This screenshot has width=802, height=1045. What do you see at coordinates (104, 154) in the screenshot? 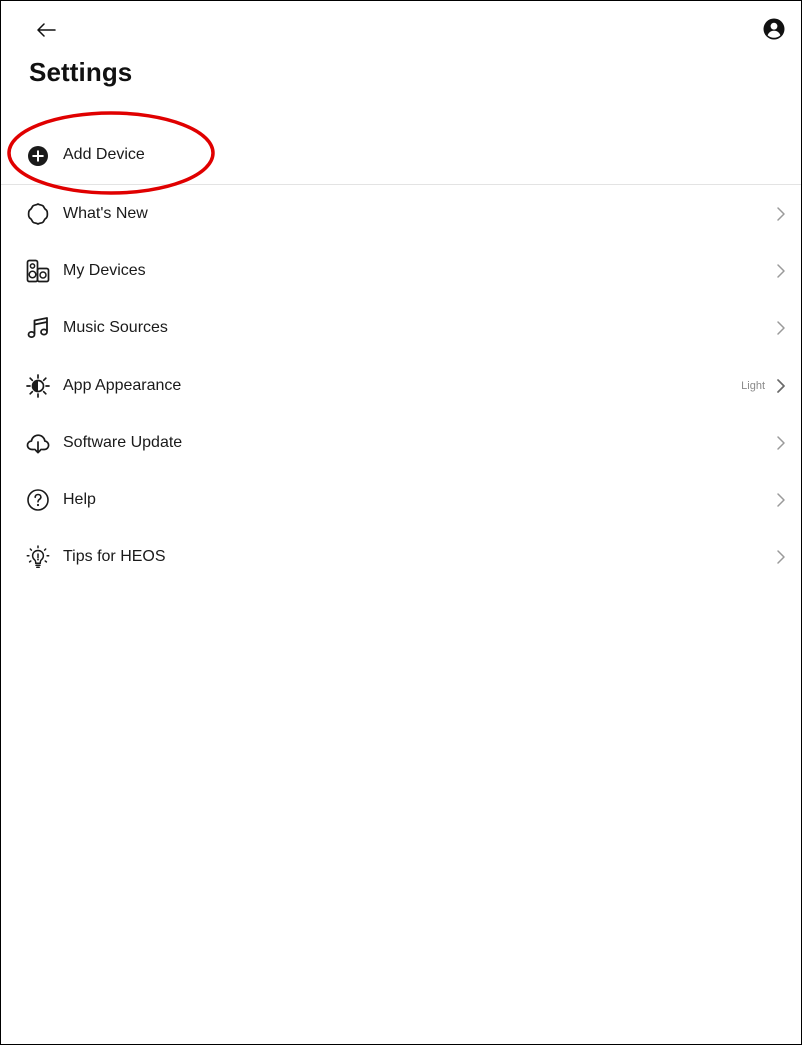
I see `add-device-label: Add Device` at bounding box center [104, 154].